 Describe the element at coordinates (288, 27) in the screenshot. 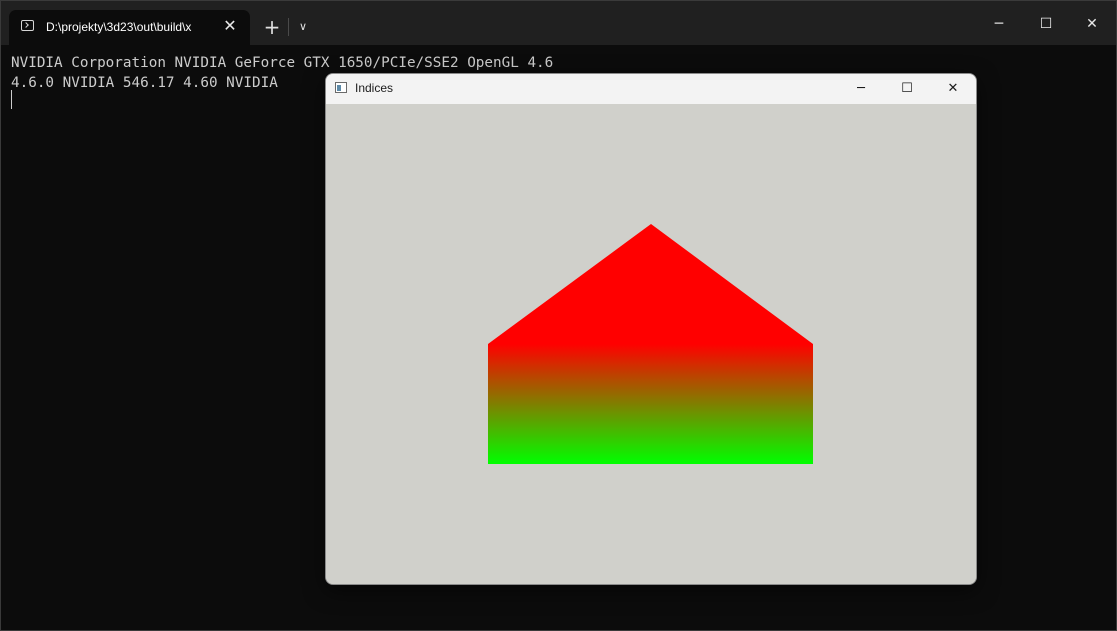

I see `tab-separator` at that location.